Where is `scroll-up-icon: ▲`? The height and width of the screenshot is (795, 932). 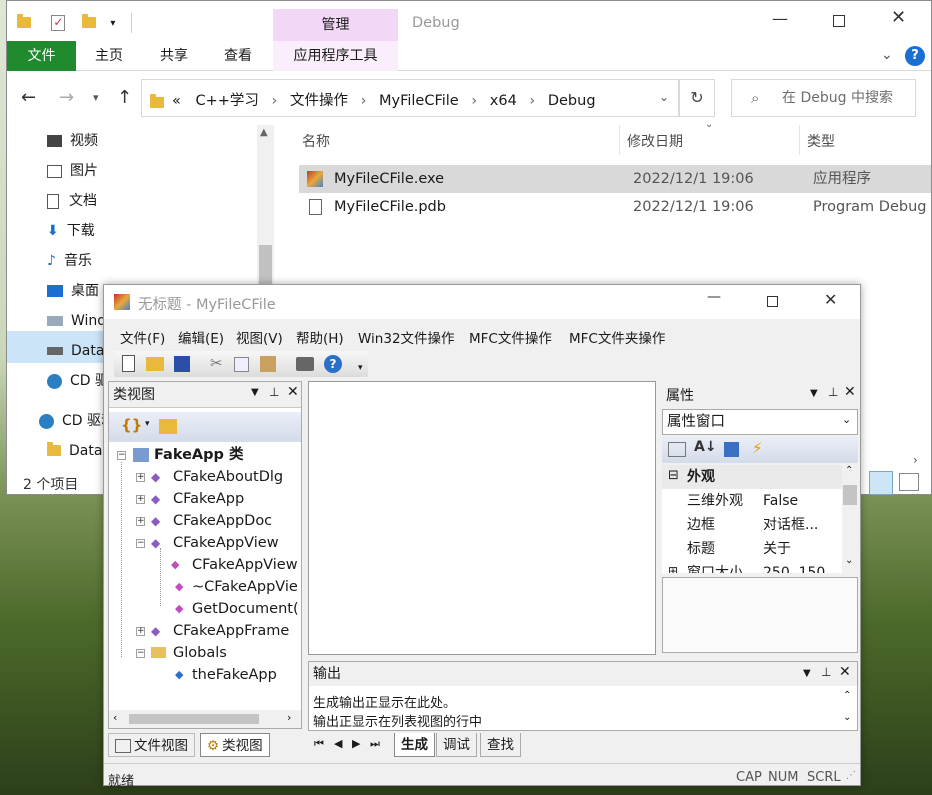 scroll-up-icon: ▲ is located at coordinates (264, 132).